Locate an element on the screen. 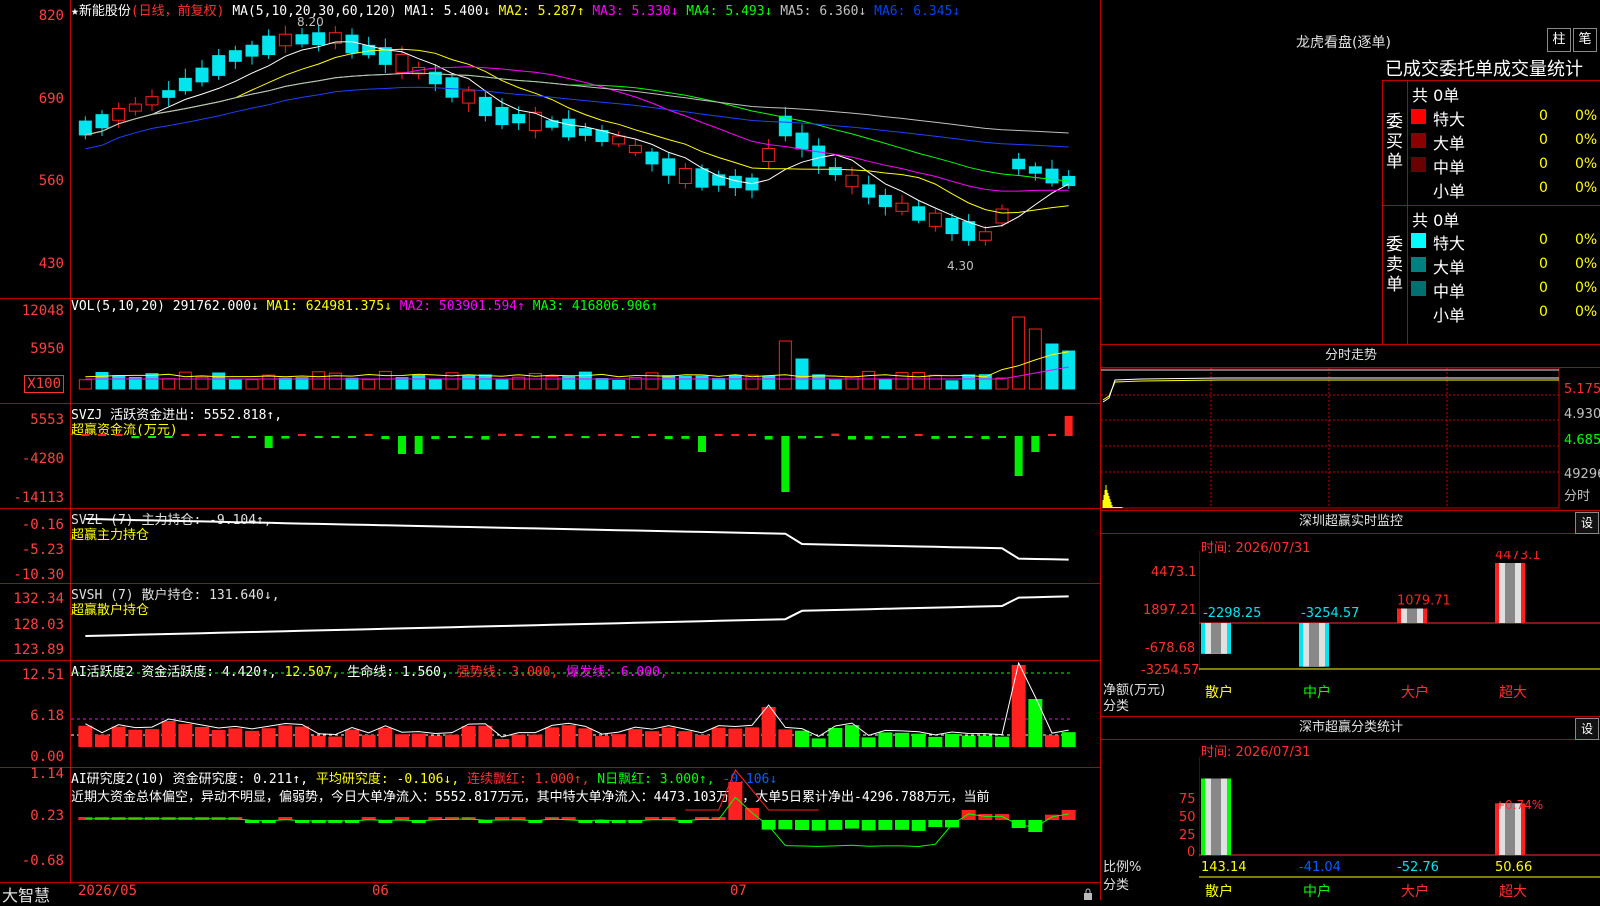 The image size is (1600, 906). monitor-settings-button: 设 is located at coordinates (1587, 523).